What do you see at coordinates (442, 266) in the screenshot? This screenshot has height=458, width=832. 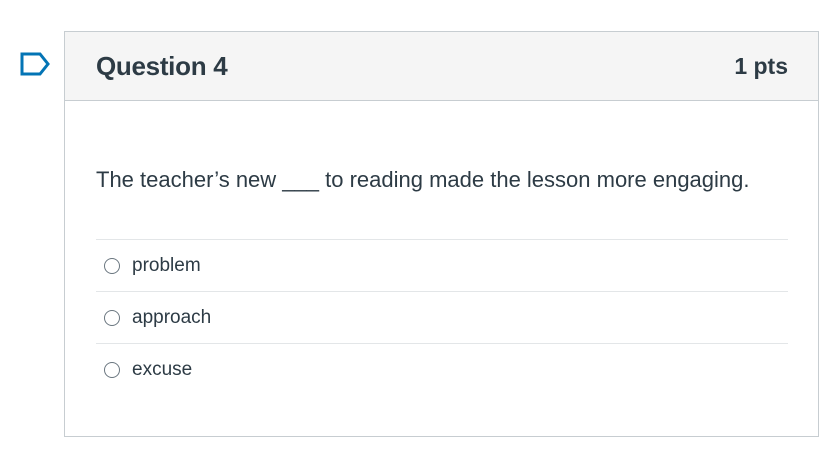 I see `answer-option-problem: problem` at bounding box center [442, 266].